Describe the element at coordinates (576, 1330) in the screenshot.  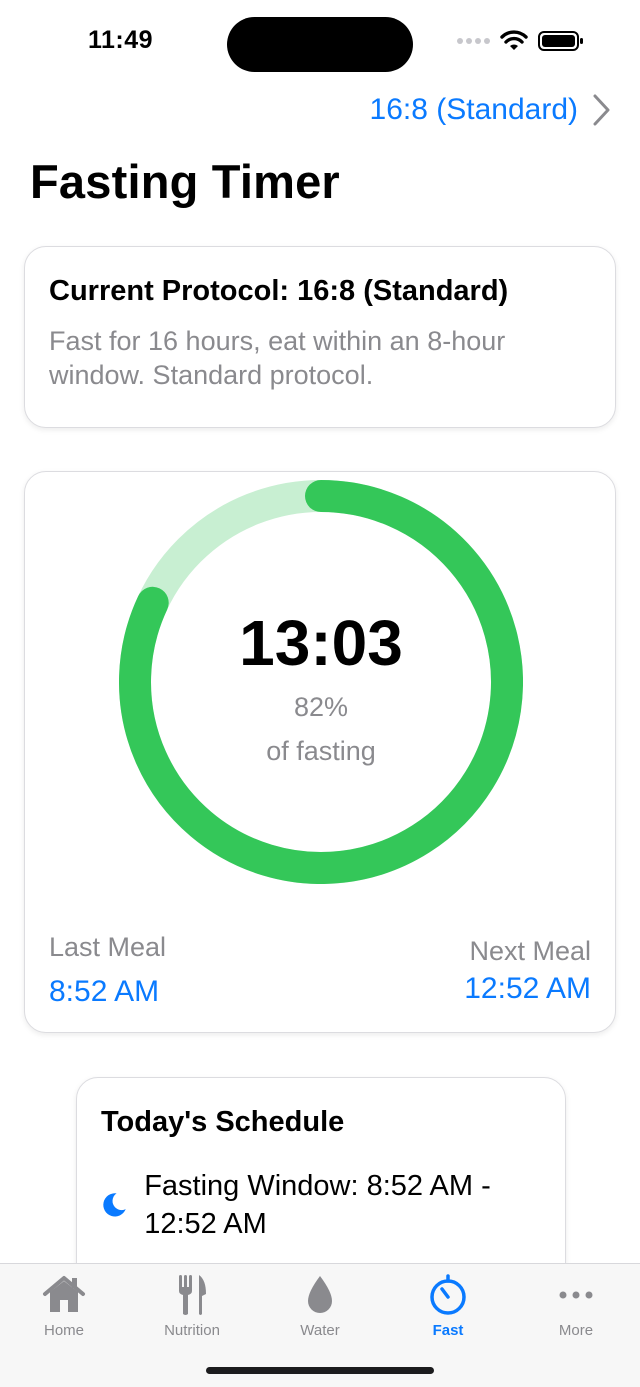
I see `tab-more-label: More` at that location.